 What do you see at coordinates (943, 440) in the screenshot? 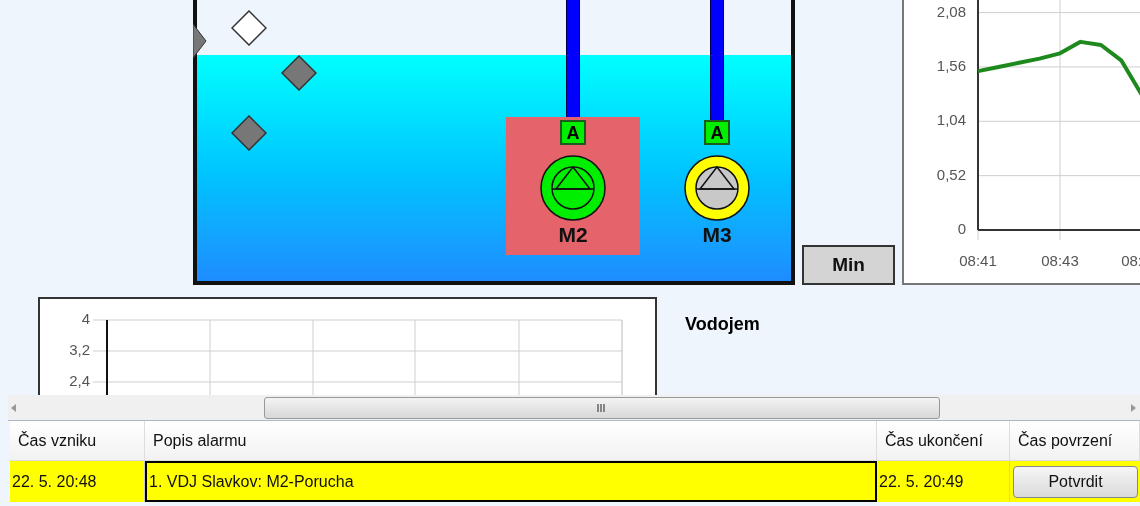
I see `column-header: Čas ukončení` at bounding box center [943, 440].